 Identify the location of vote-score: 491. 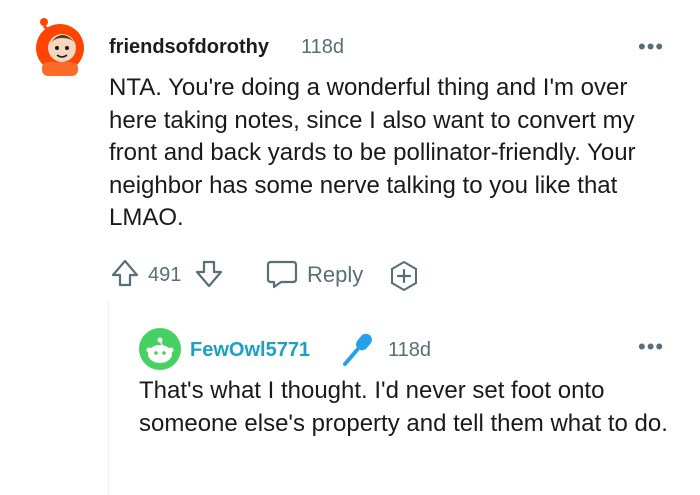
(165, 275).